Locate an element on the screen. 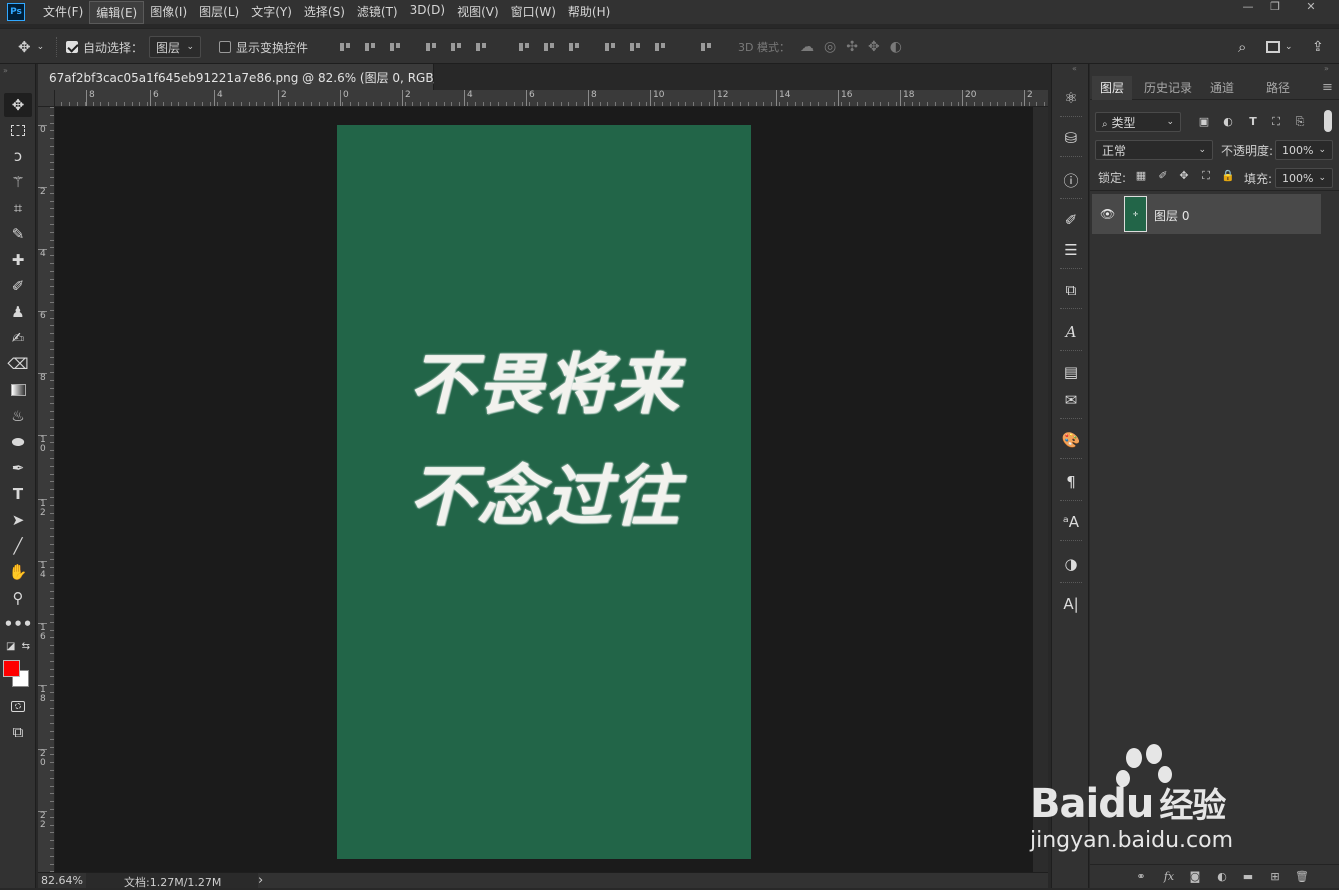  eyedropper-icon: ✎ is located at coordinates (18, 234).